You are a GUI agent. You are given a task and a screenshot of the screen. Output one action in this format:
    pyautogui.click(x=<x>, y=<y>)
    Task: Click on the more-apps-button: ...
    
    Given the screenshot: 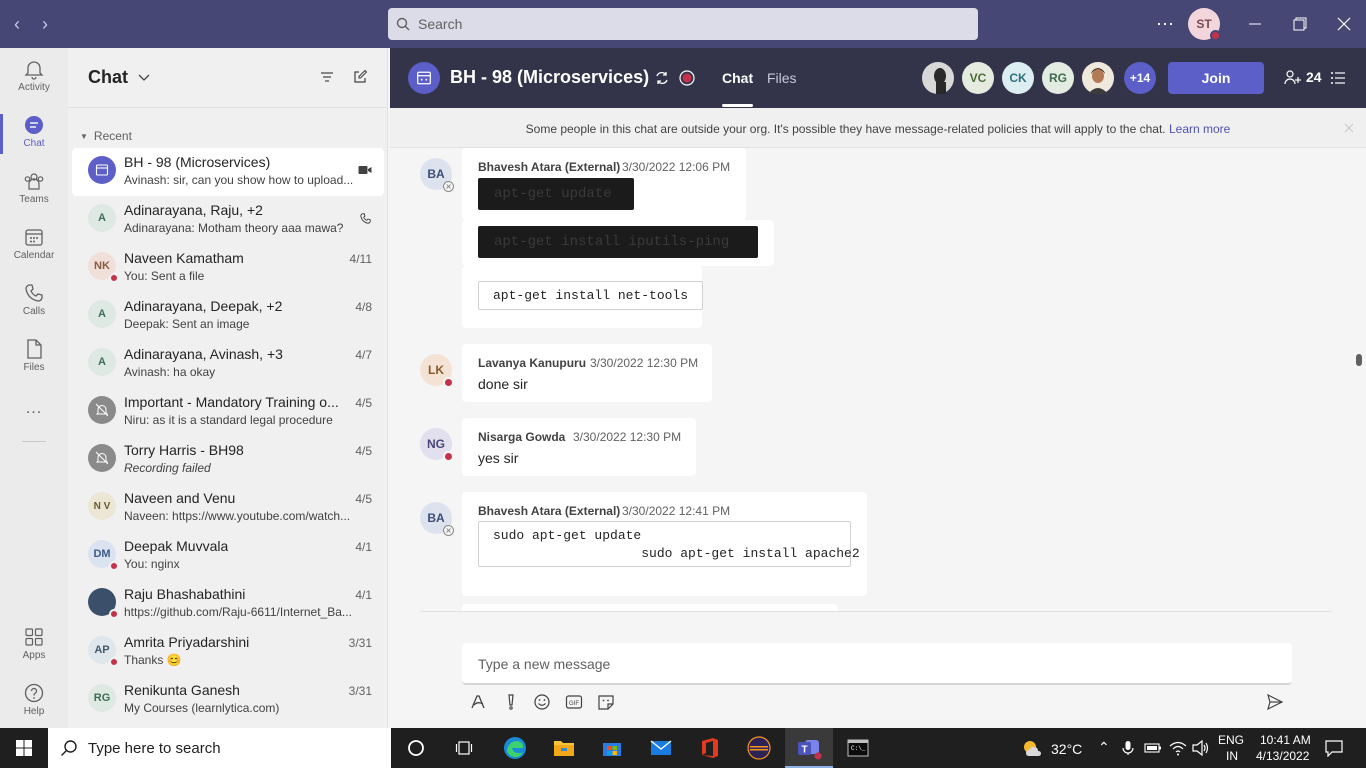 What is the action you would take?
    pyautogui.click(x=34, y=409)
    